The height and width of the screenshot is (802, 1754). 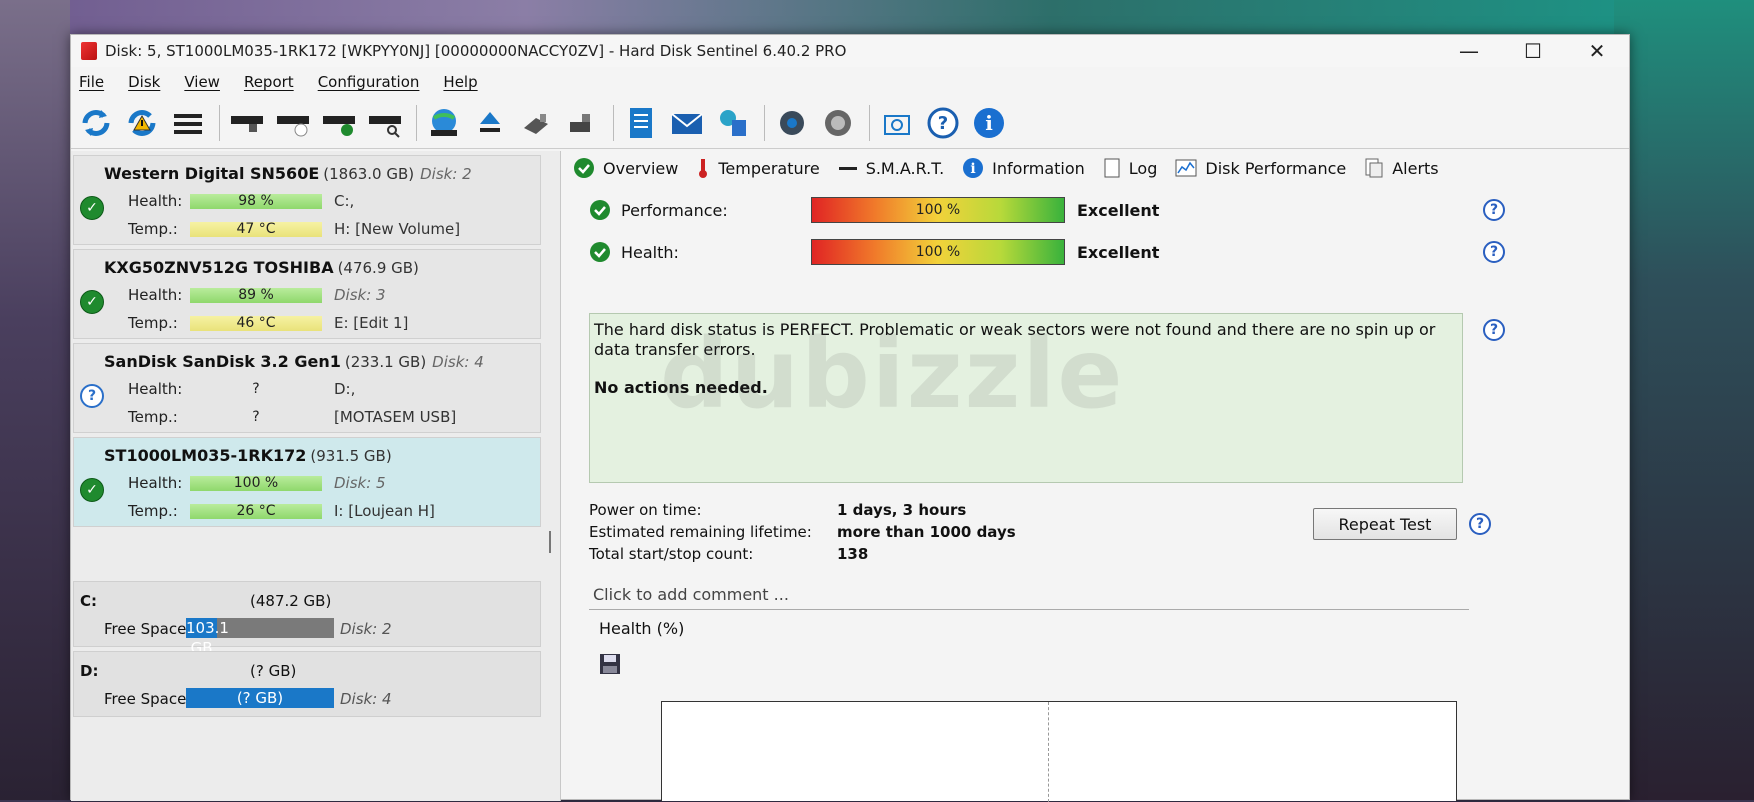 What do you see at coordinates (874, 252) in the screenshot?
I see `health-row: Health: 100 % Excellent` at bounding box center [874, 252].